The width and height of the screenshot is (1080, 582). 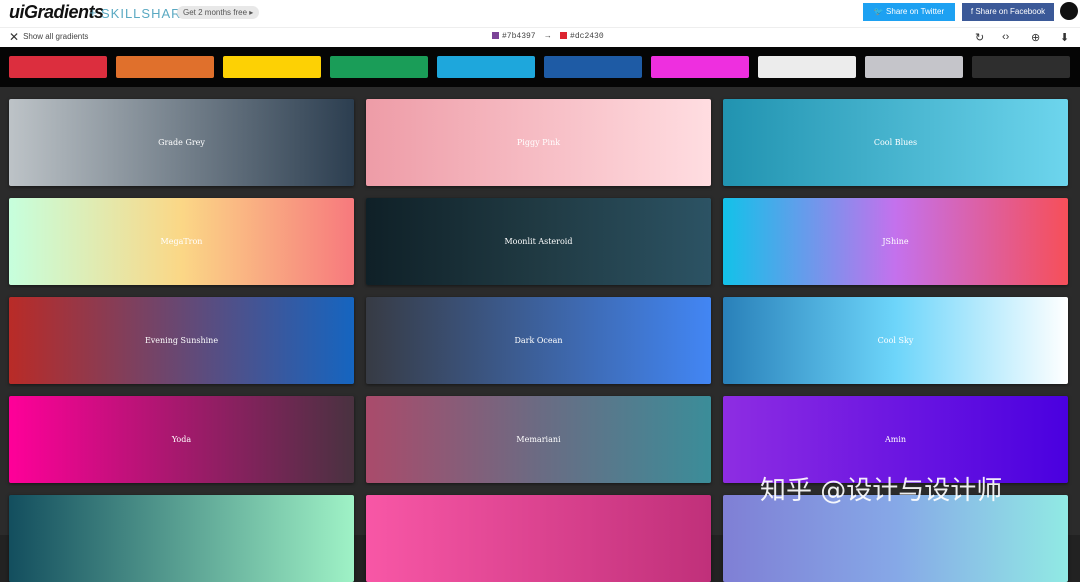 I want to click on gradient-name: Dark Ocean, so click(x=538, y=340).